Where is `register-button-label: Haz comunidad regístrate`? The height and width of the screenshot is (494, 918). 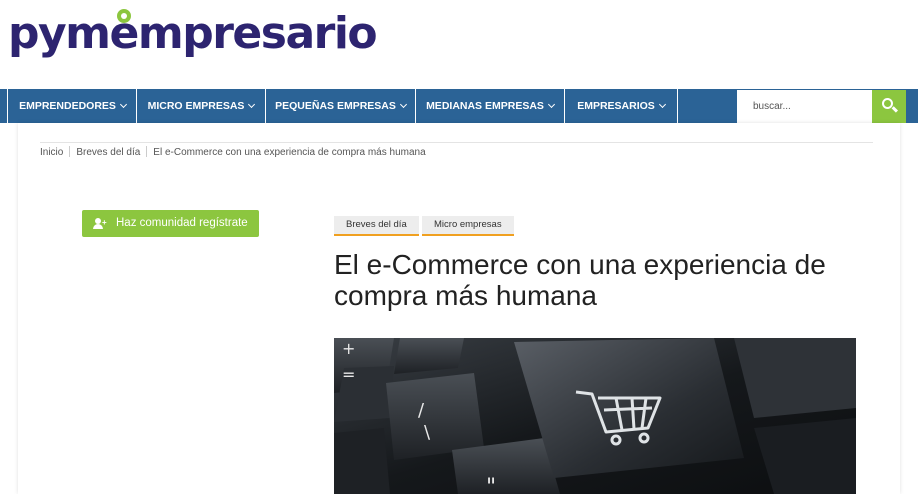 register-button-label: Haz comunidad regístrate is located at coordinates (182, 223).